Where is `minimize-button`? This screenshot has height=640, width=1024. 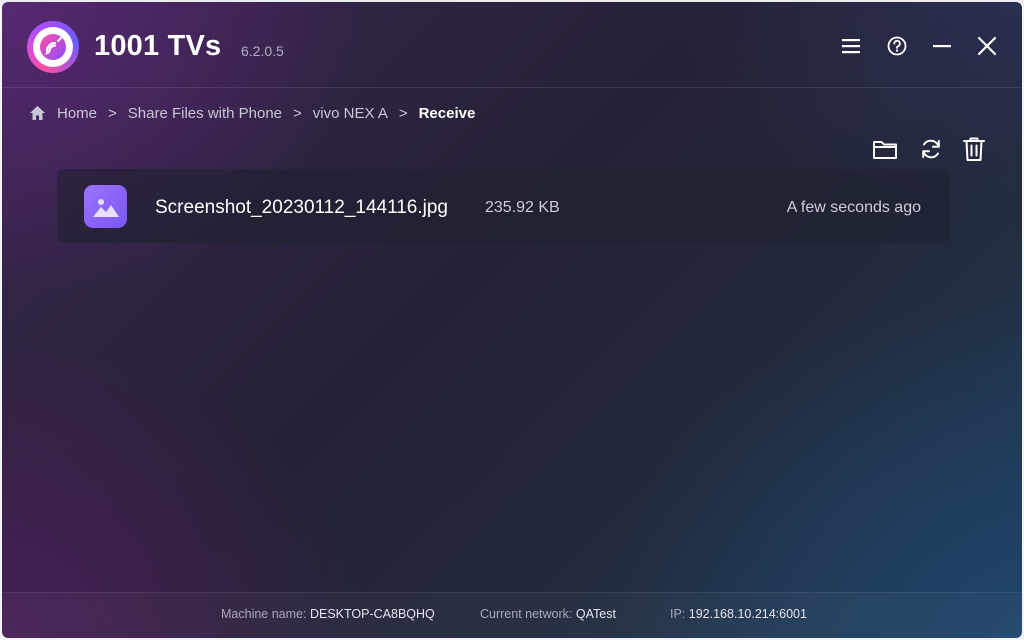 minimize-button is located at coordinates (942, 46).